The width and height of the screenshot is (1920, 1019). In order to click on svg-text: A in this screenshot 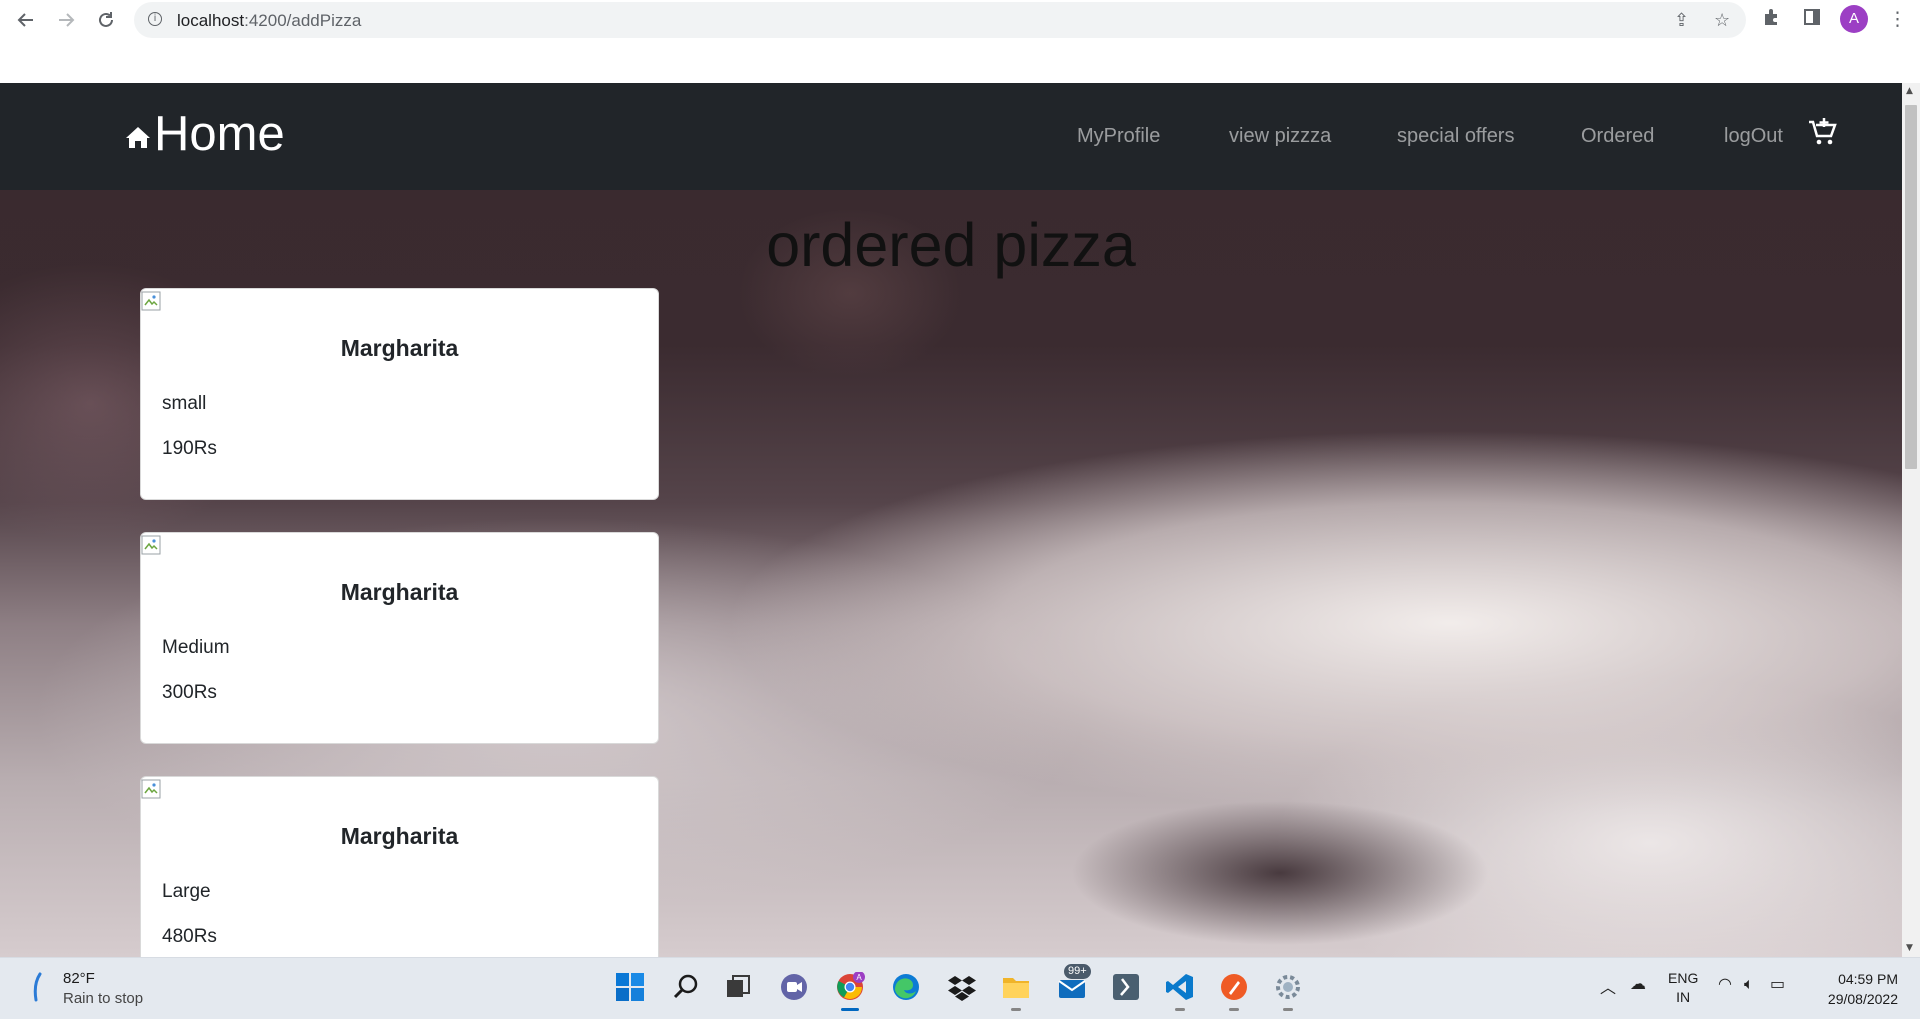, I will do `click(859, 977)`.